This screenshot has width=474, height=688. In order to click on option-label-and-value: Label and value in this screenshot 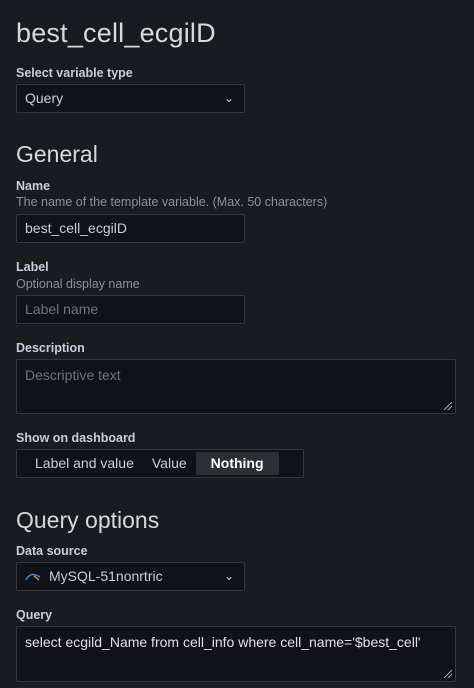, I will do `click(81, 463)`.